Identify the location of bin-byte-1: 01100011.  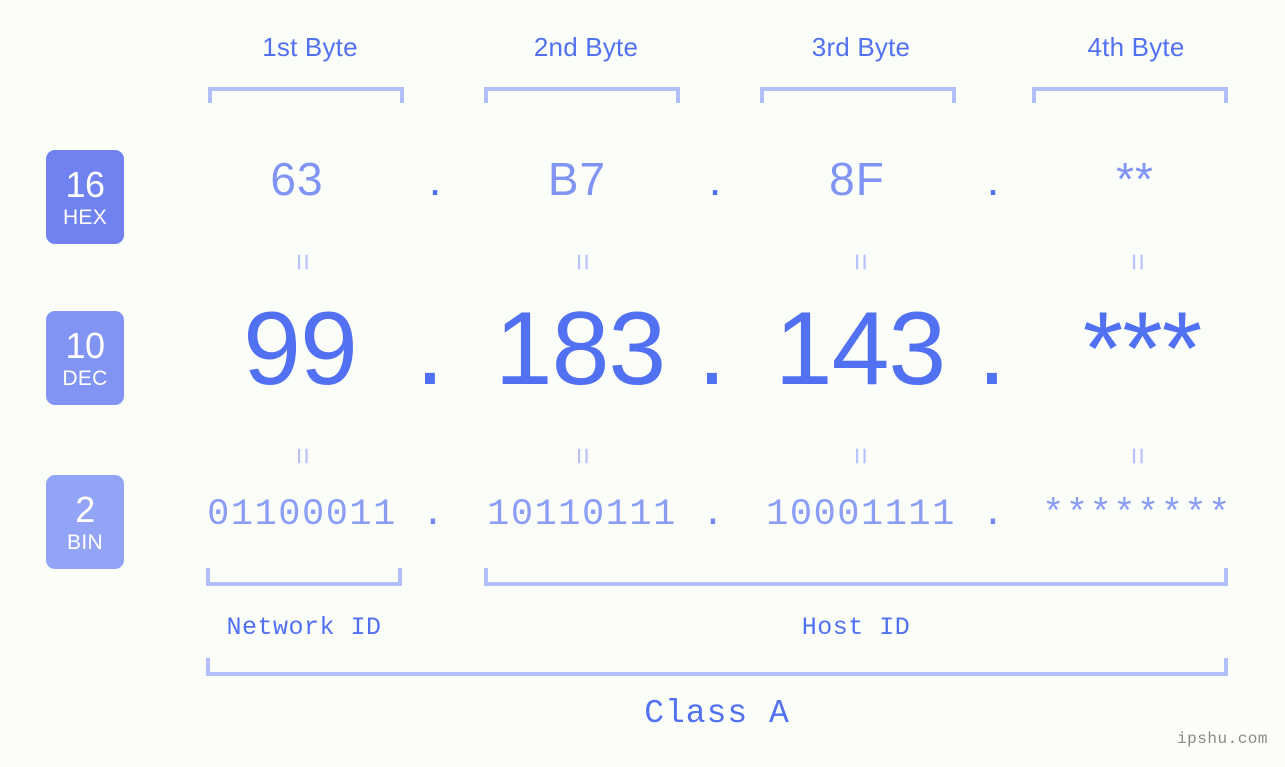
(302, 515).